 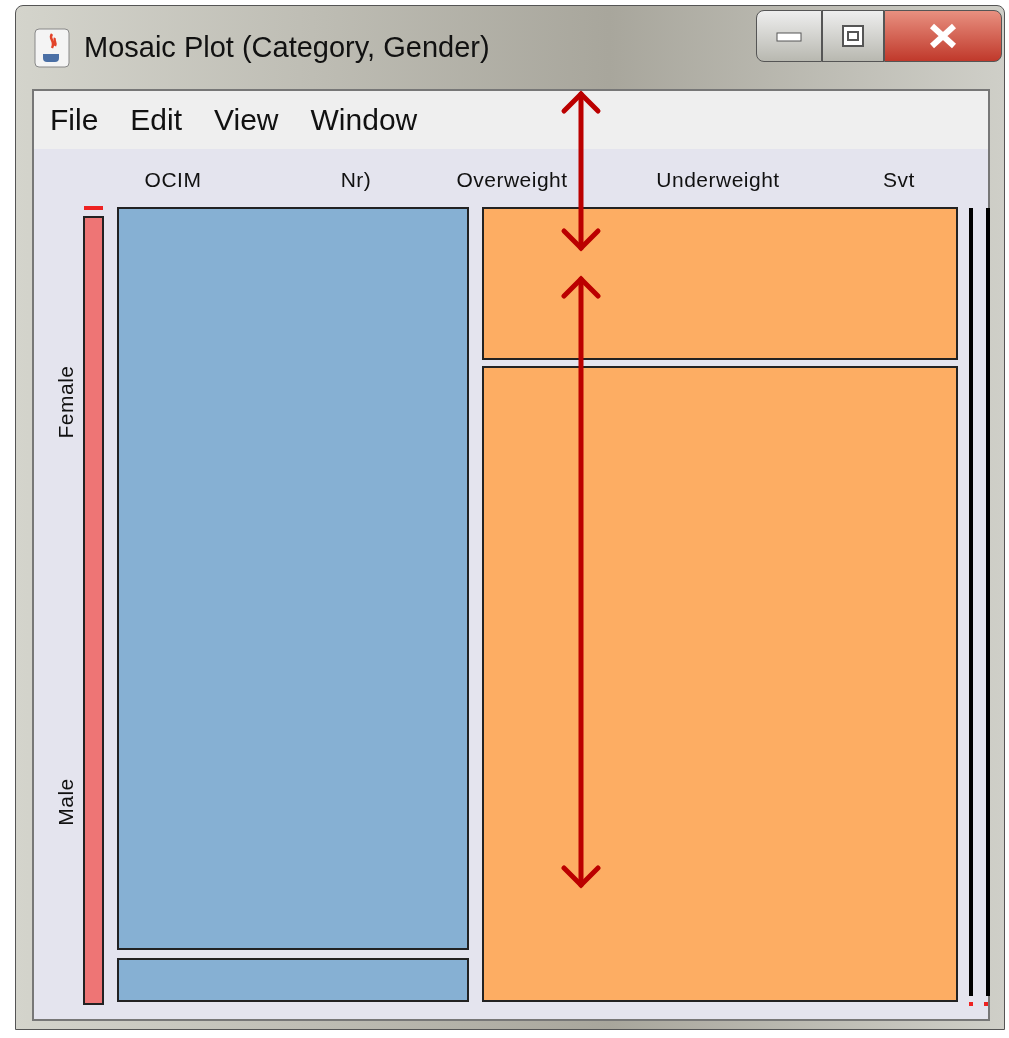 I want to click on minimize-icon, so click(x=789, y=36).